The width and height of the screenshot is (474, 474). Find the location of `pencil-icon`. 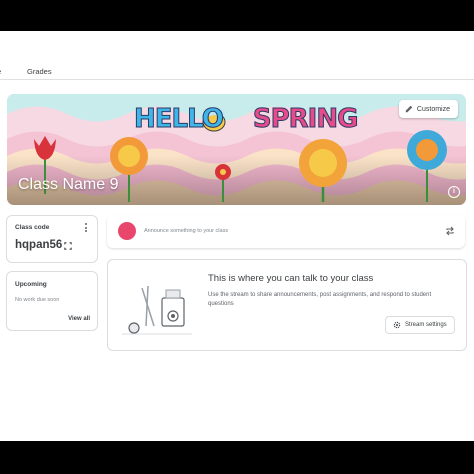

pencil-icon is located at coordinates (409, 109).